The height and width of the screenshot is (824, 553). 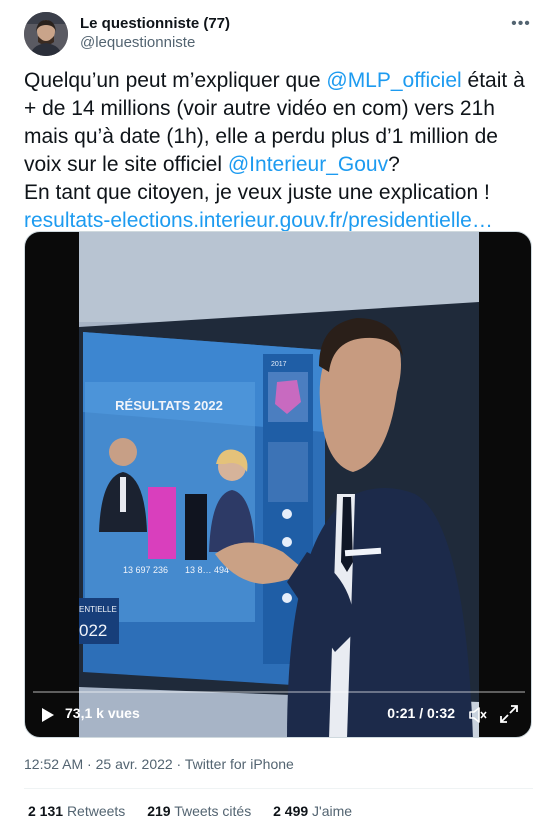 What do you see at coordinates (96, 811) in the screenshot?
I see `retweets-label: Retweets` at bounding box center [96, 811].